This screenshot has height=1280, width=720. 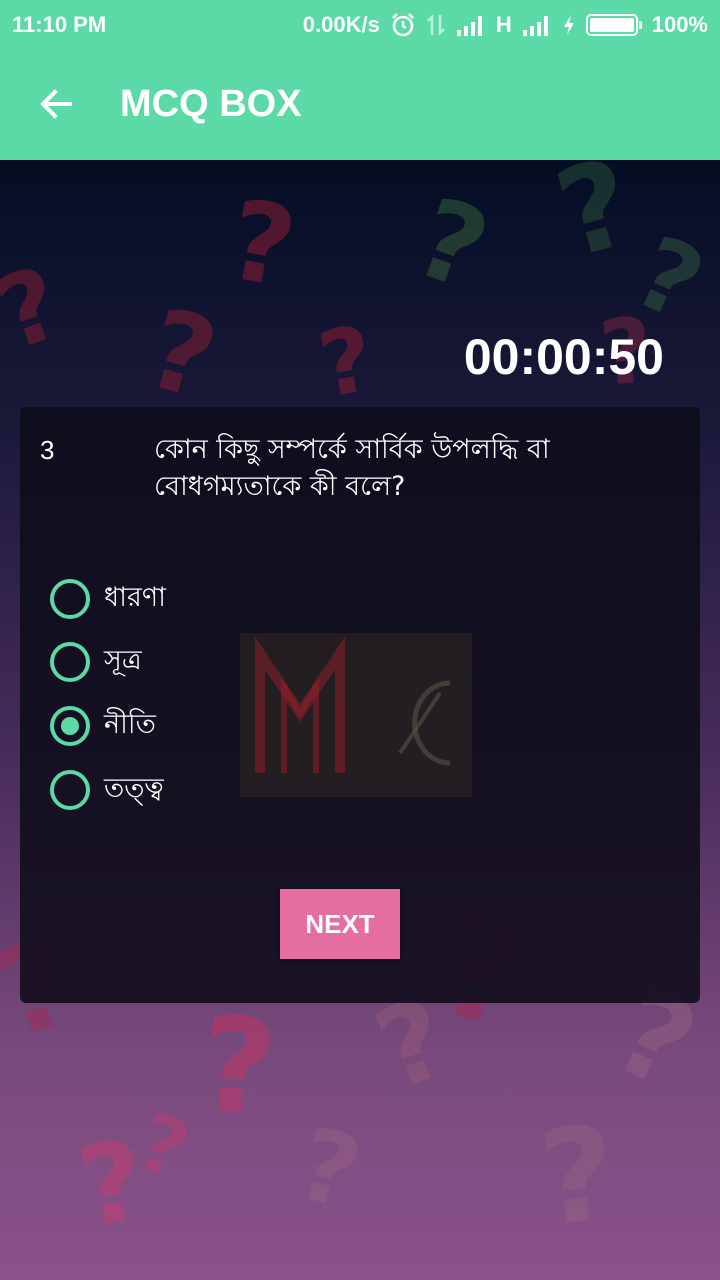 I want to click on status-right: 0.00K/s H 100%, so click(x=505, y=25).